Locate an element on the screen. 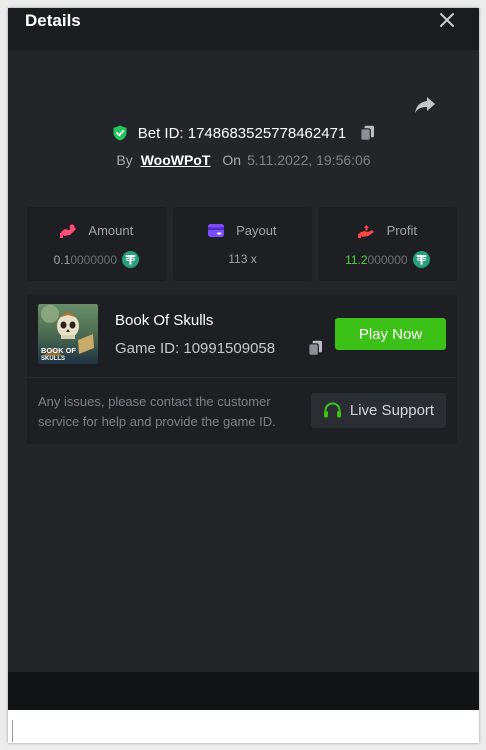 This screenshot has width=486, height=750. amount-value-main: 0.1 is located at coordinates (62, 259).